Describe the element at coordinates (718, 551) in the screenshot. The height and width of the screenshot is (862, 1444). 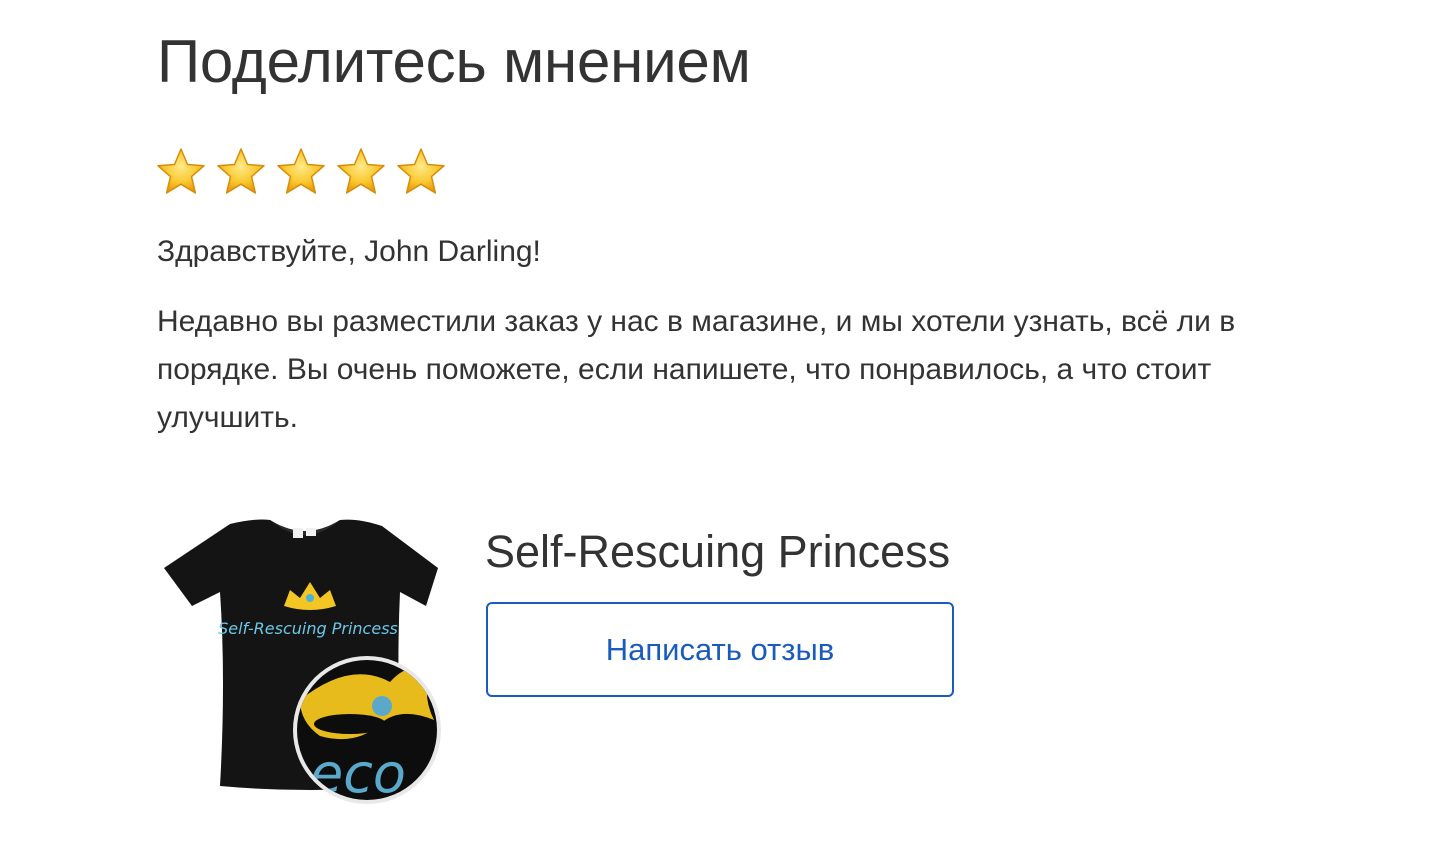
I see `product-name: Self-Rescuing Princess` at that location.